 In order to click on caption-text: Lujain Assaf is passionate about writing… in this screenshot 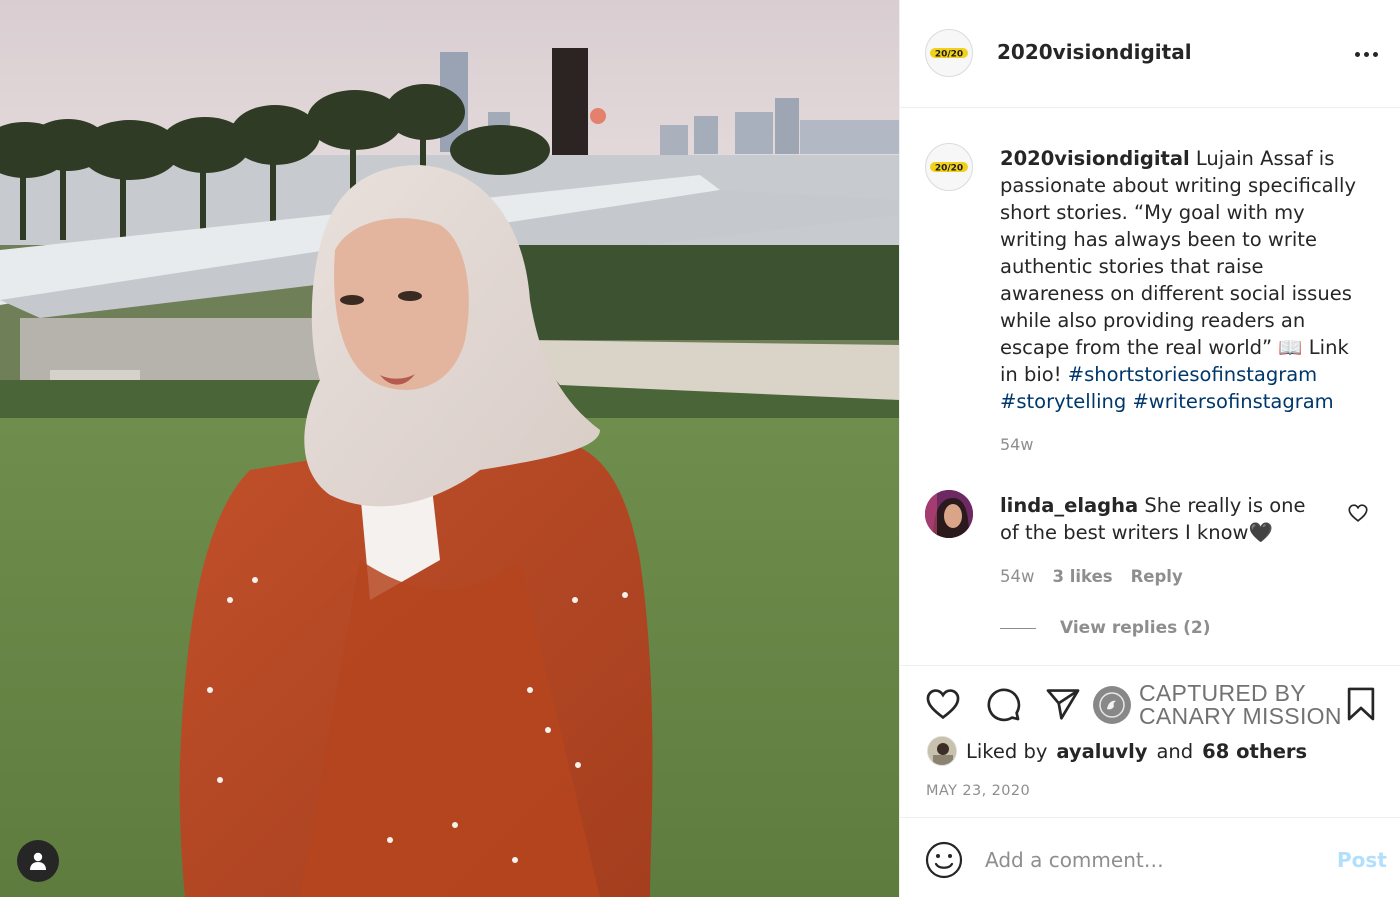, I will do `click(1178, 266)`.